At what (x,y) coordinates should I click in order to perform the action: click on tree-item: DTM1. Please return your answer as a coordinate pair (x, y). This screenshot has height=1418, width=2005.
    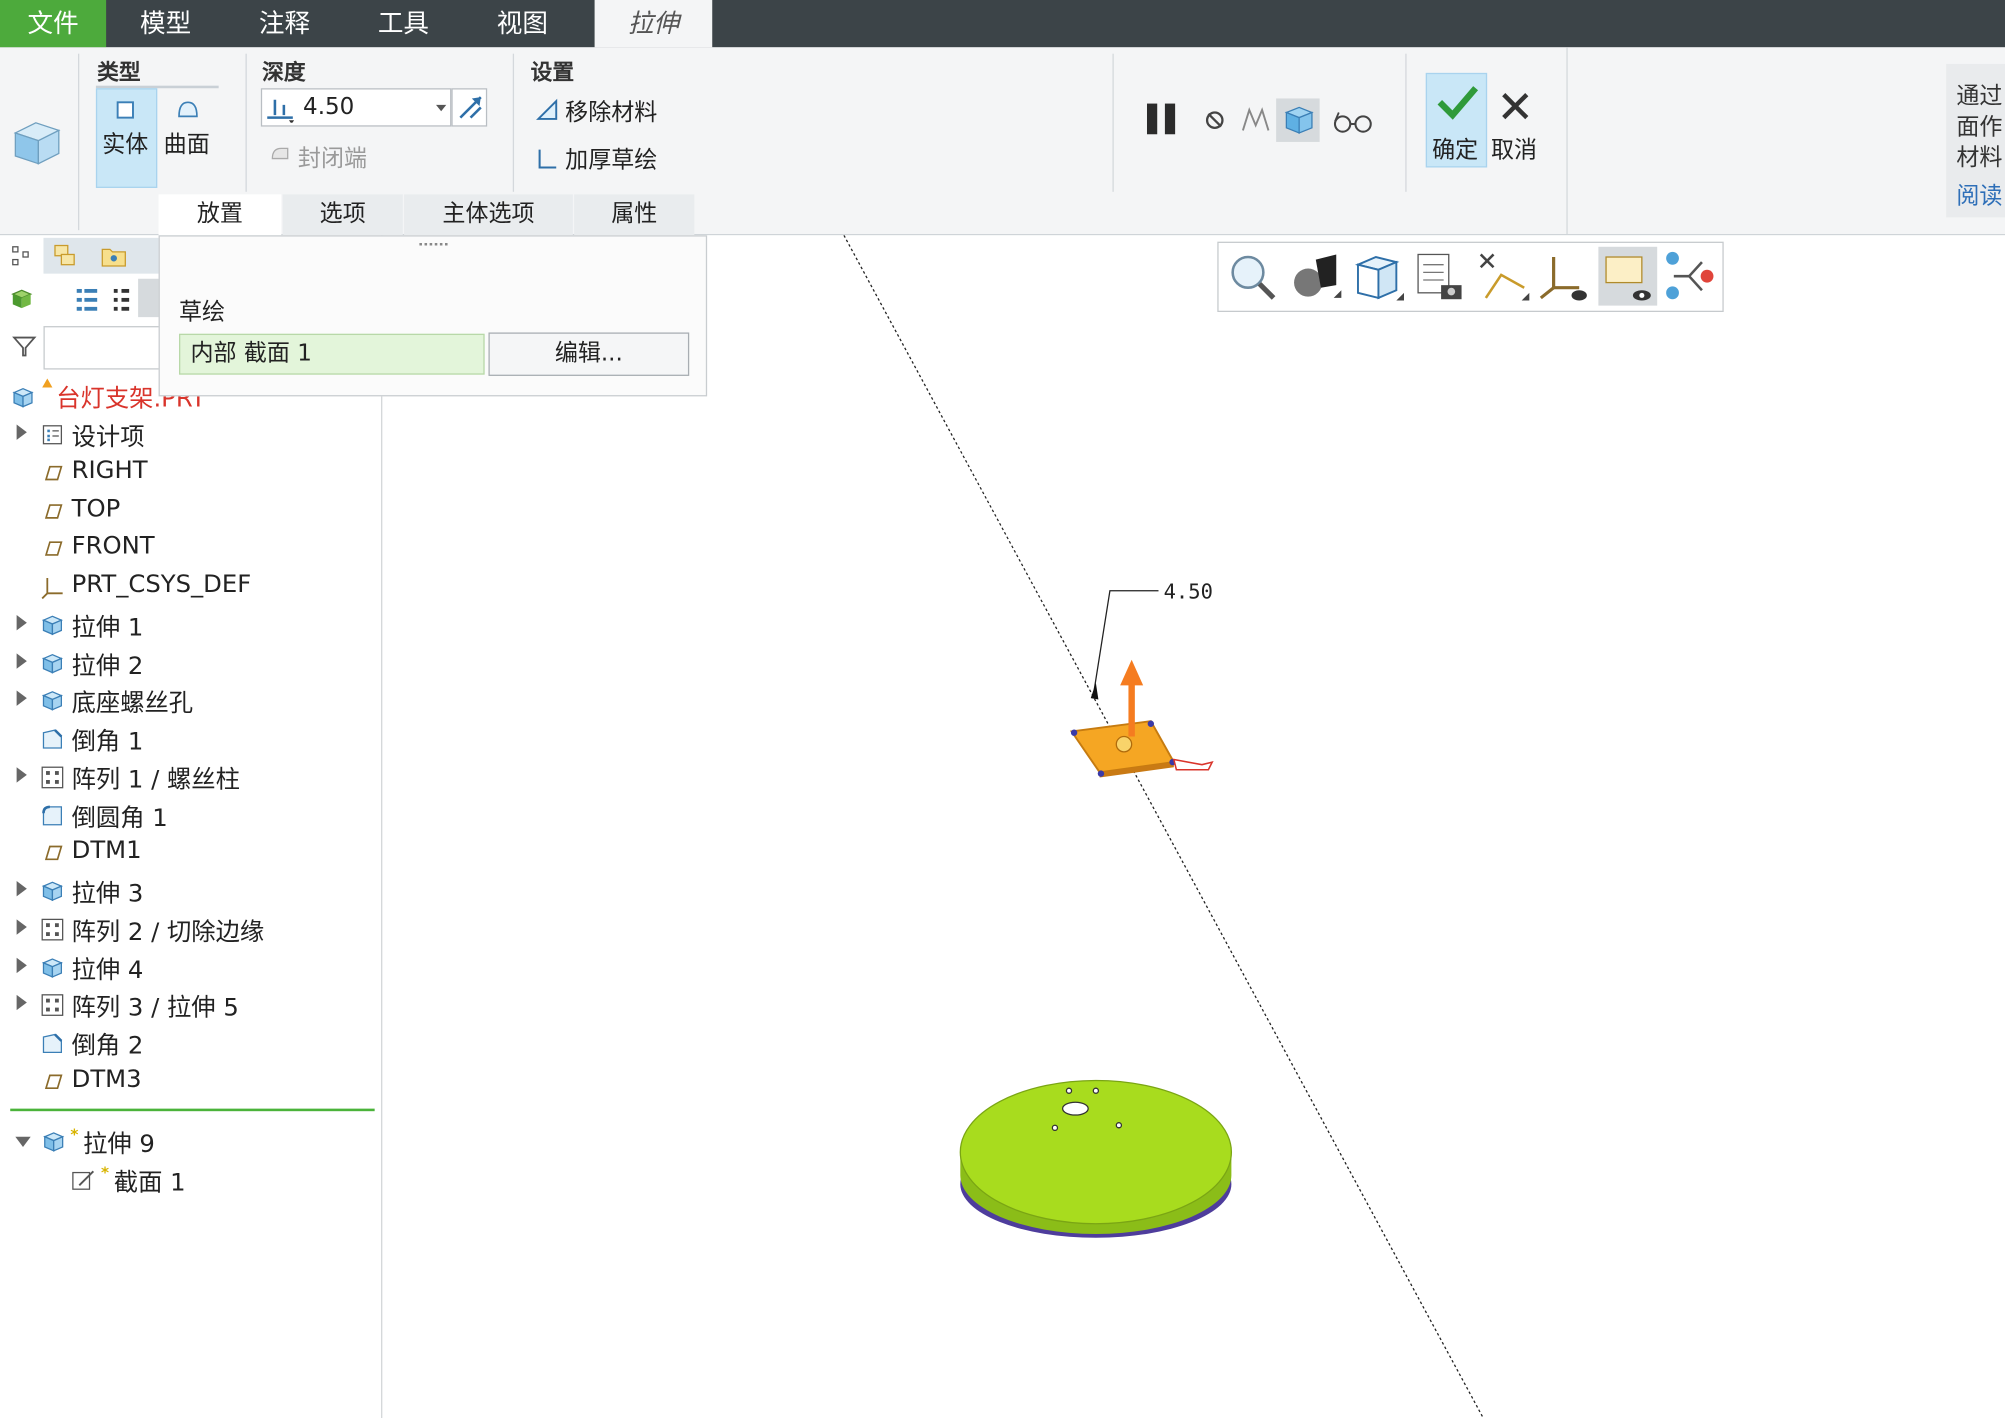
    Looking at the image, I should click on (189, 853).